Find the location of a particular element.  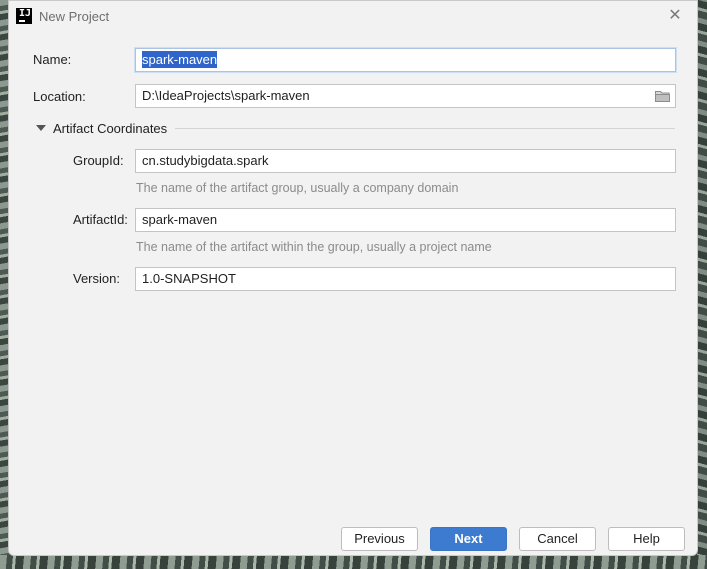

next-button: Next is located at coordinates (468, 539).